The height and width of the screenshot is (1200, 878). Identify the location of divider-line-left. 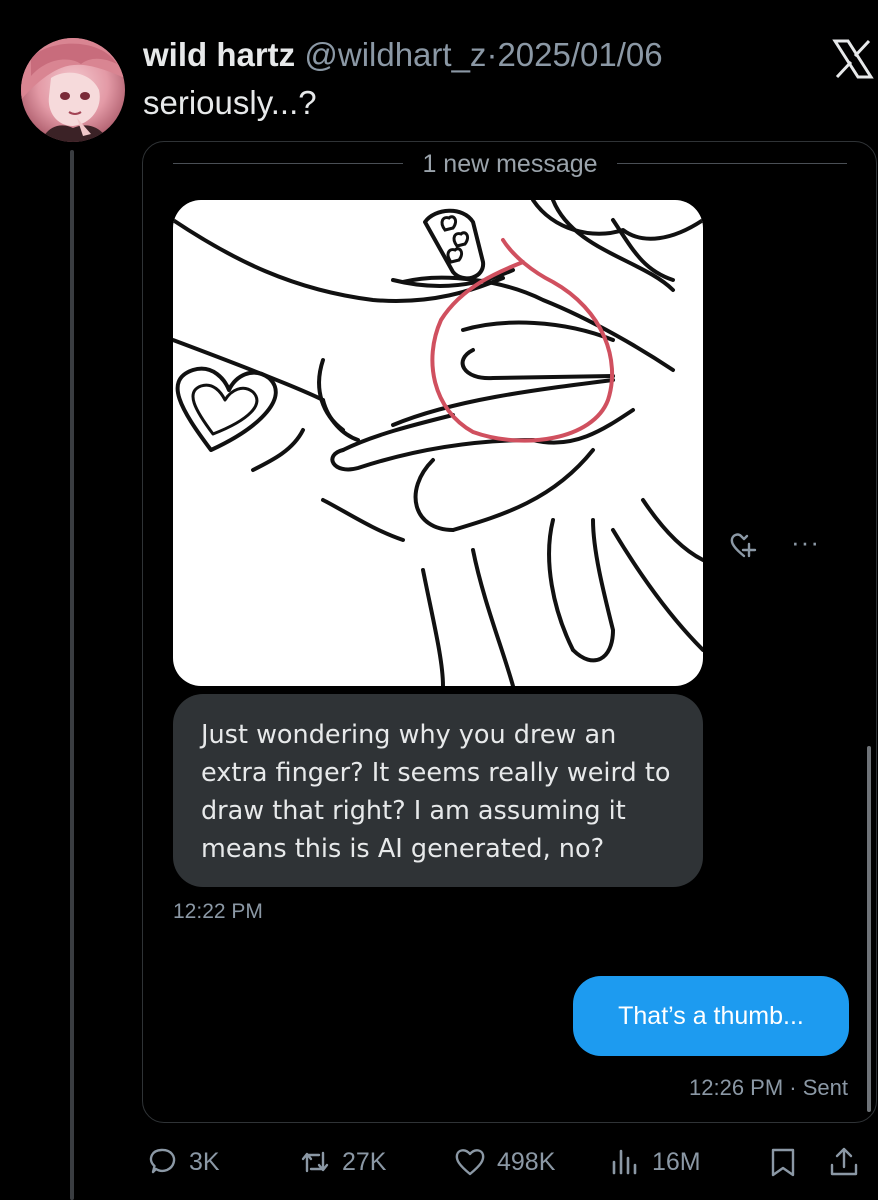
(288, 163).